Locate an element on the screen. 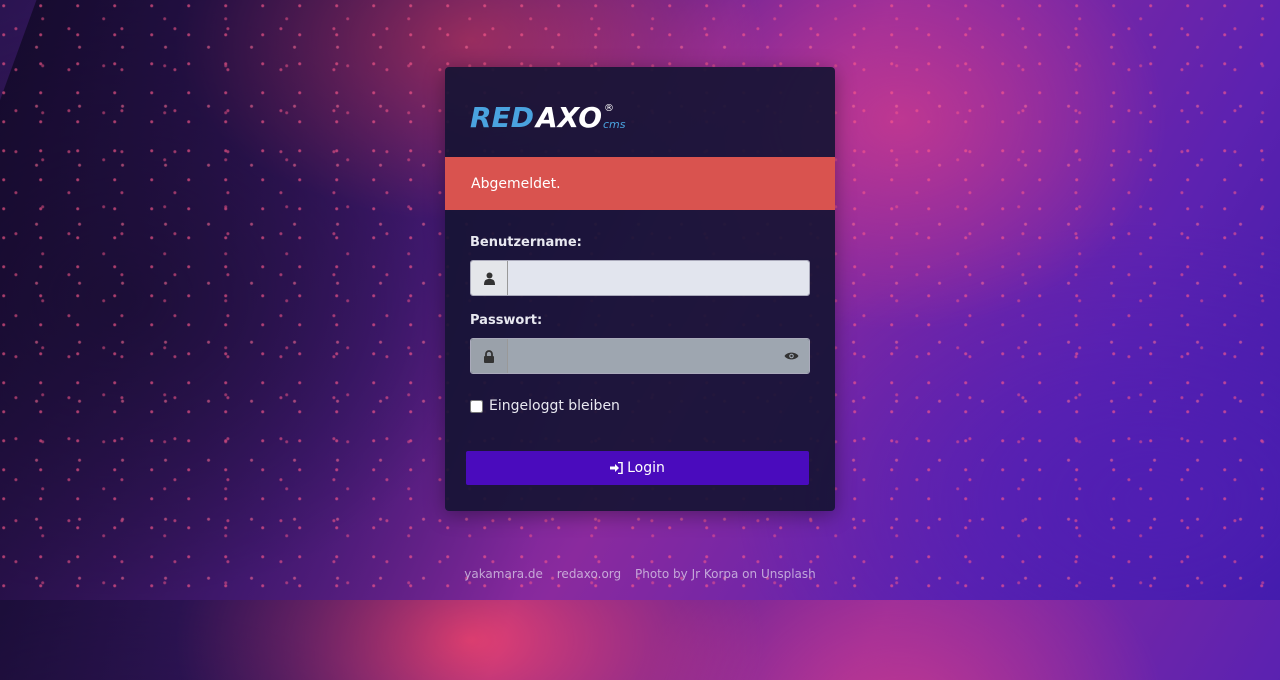 The image size is (1280, 680). eye-icon is located at coordinates (791, 356).